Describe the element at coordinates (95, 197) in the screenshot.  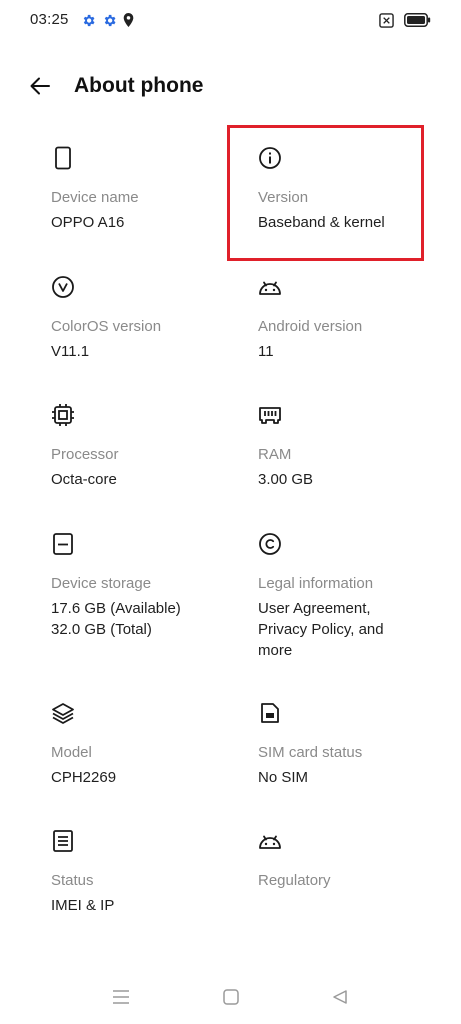
I see `item-label: Device name` at that location.